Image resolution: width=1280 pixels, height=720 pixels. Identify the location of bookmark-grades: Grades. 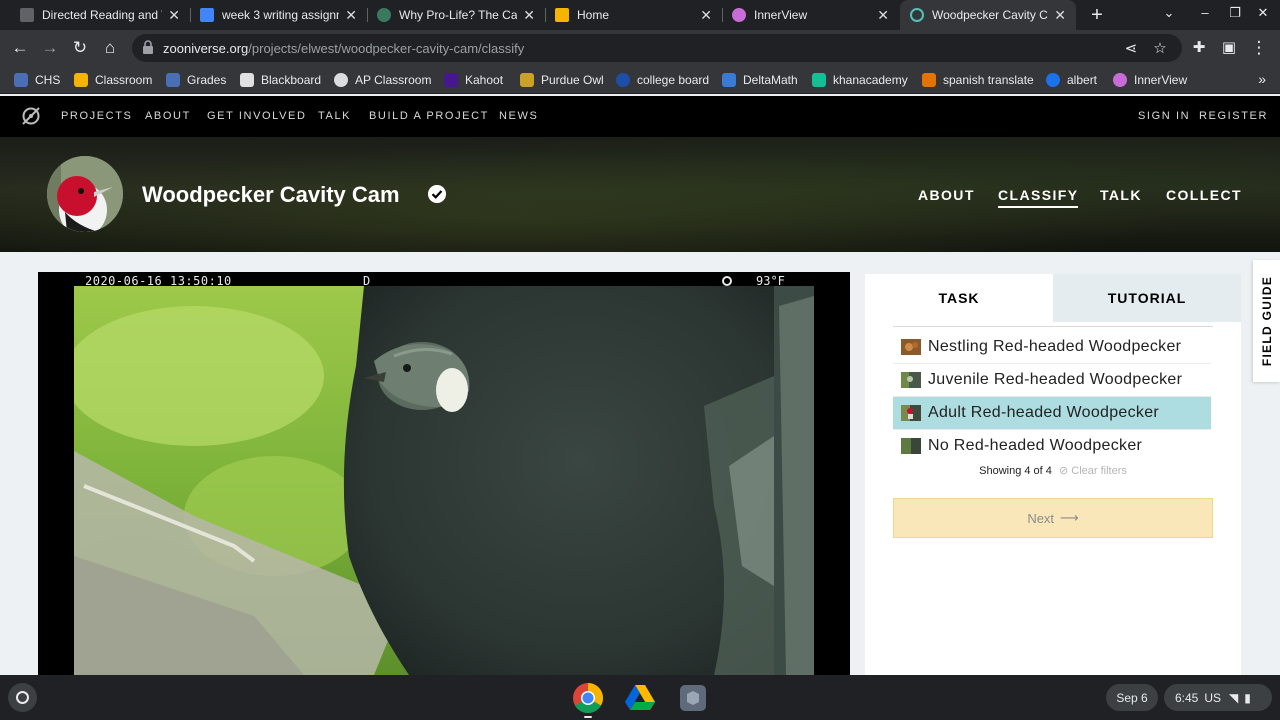
(196, 80).